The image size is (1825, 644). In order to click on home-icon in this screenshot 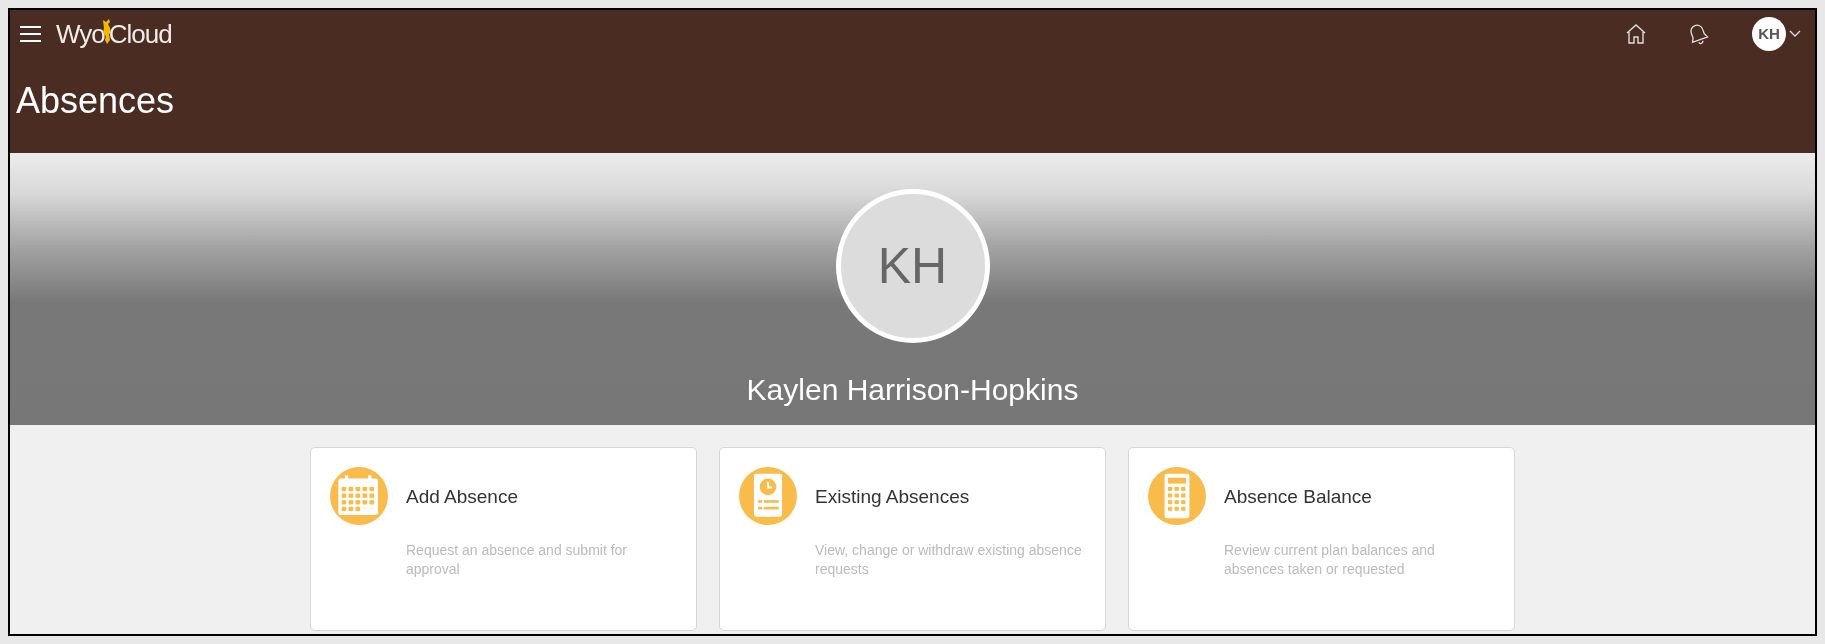, I will do `click(1636, 34)`.